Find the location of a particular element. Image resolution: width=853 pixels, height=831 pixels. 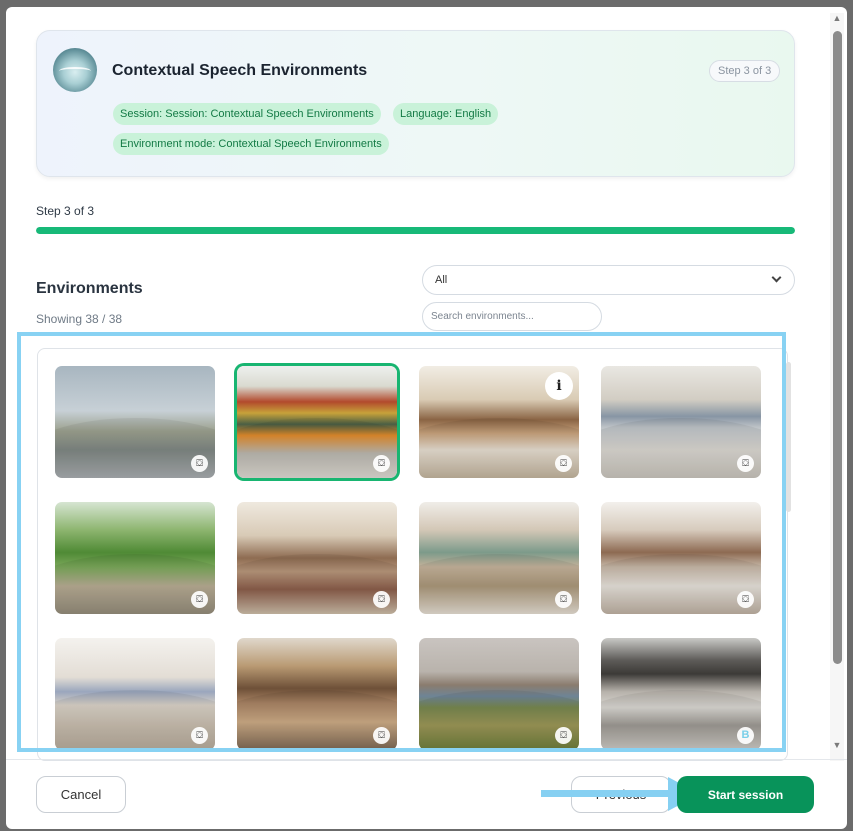

page-title: Contextual Speech Environments is located at coordinates (240, 70).